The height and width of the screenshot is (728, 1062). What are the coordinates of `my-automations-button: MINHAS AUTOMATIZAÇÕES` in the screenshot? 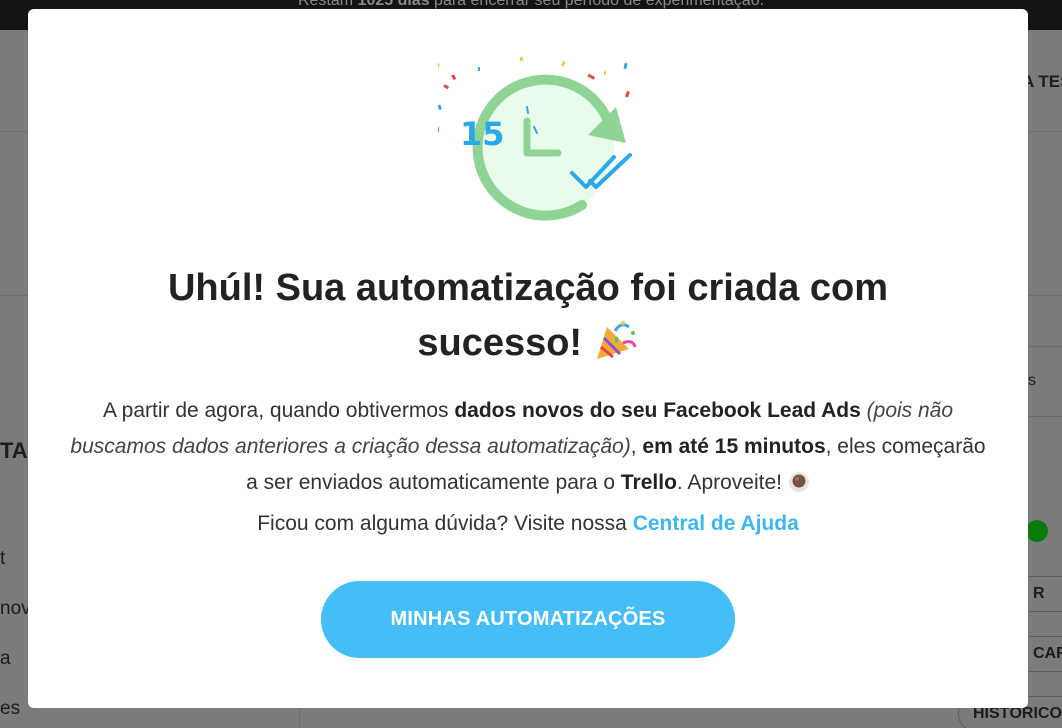 It's located at (528, 619).